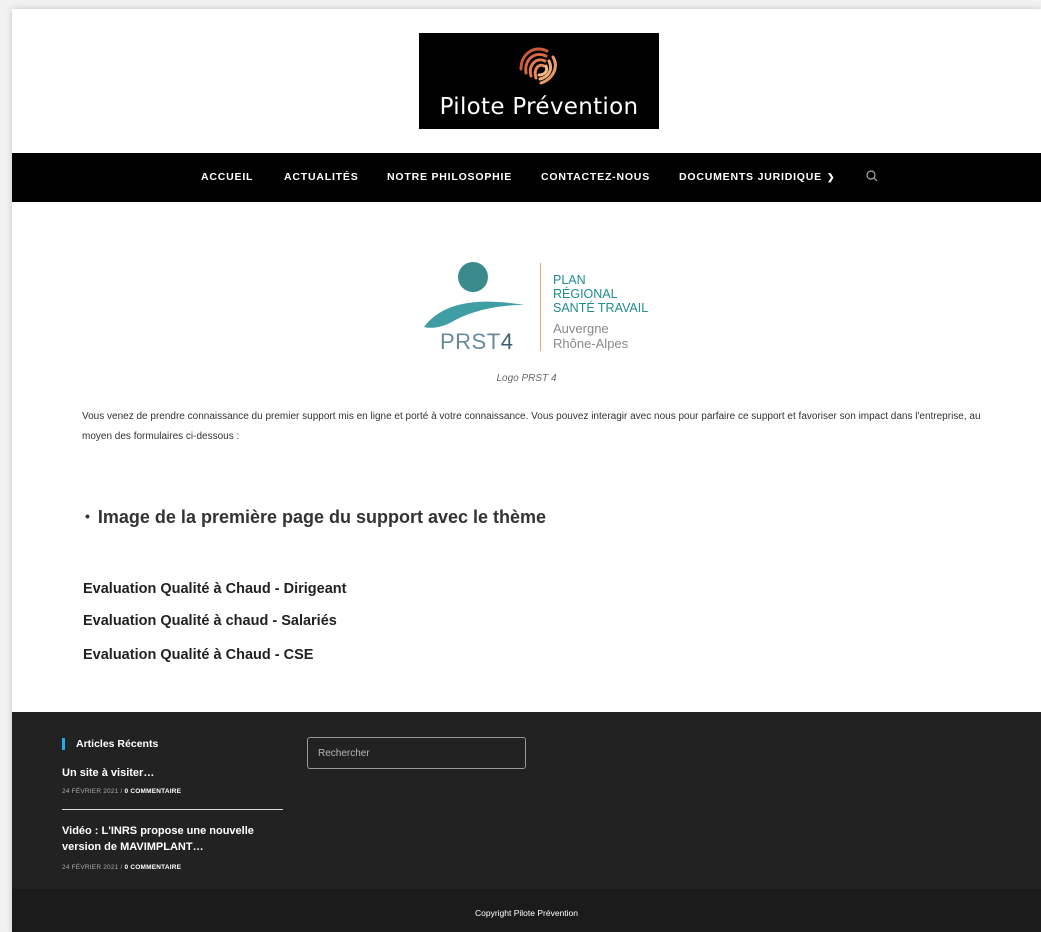 This screenshot has width=1041, height=932. I want to click on nav-label: NOTRE PHILOSOPHIE, so click(450, 177).